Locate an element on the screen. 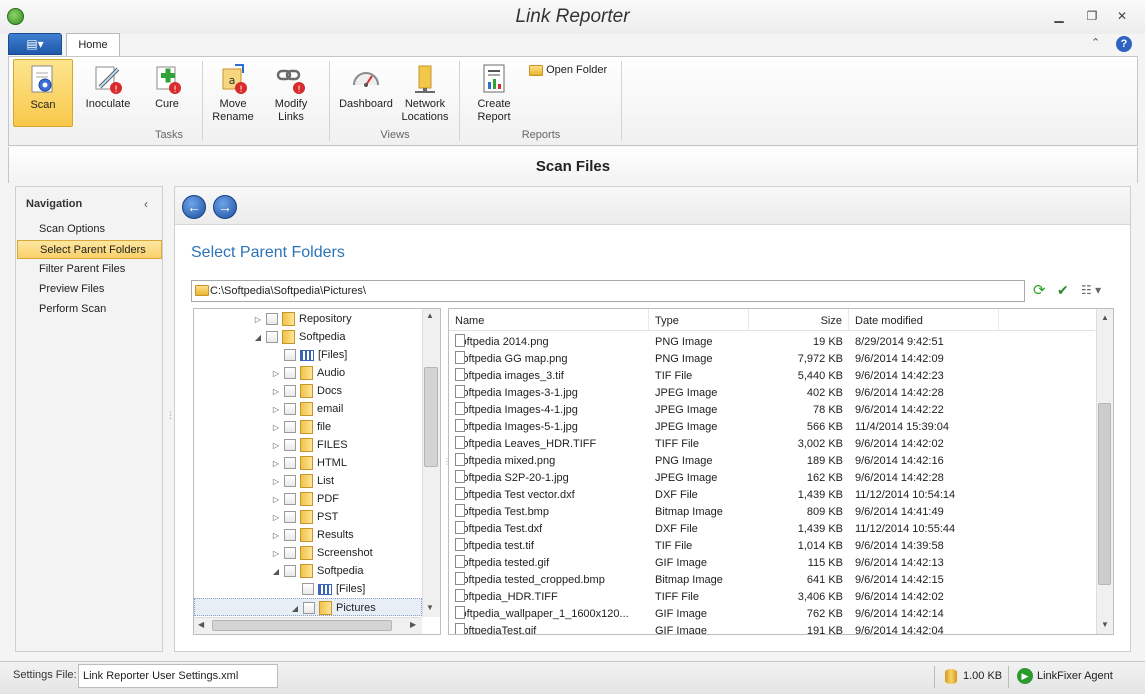 This screenshot has height=694, width=1145. nav-item-filter-parent-files: Filter Parent Files is located at coordinates (89, 269).